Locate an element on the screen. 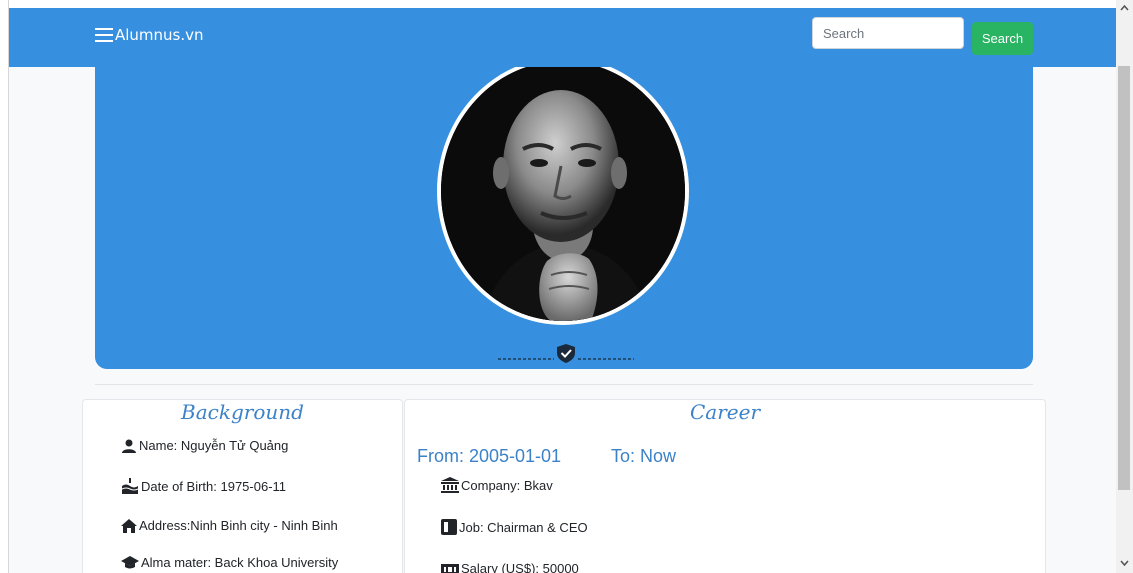 The height and width of the screenshot is (573, 1133). navbar: Alumnus.vn Search is located at coordinates (562, 37).